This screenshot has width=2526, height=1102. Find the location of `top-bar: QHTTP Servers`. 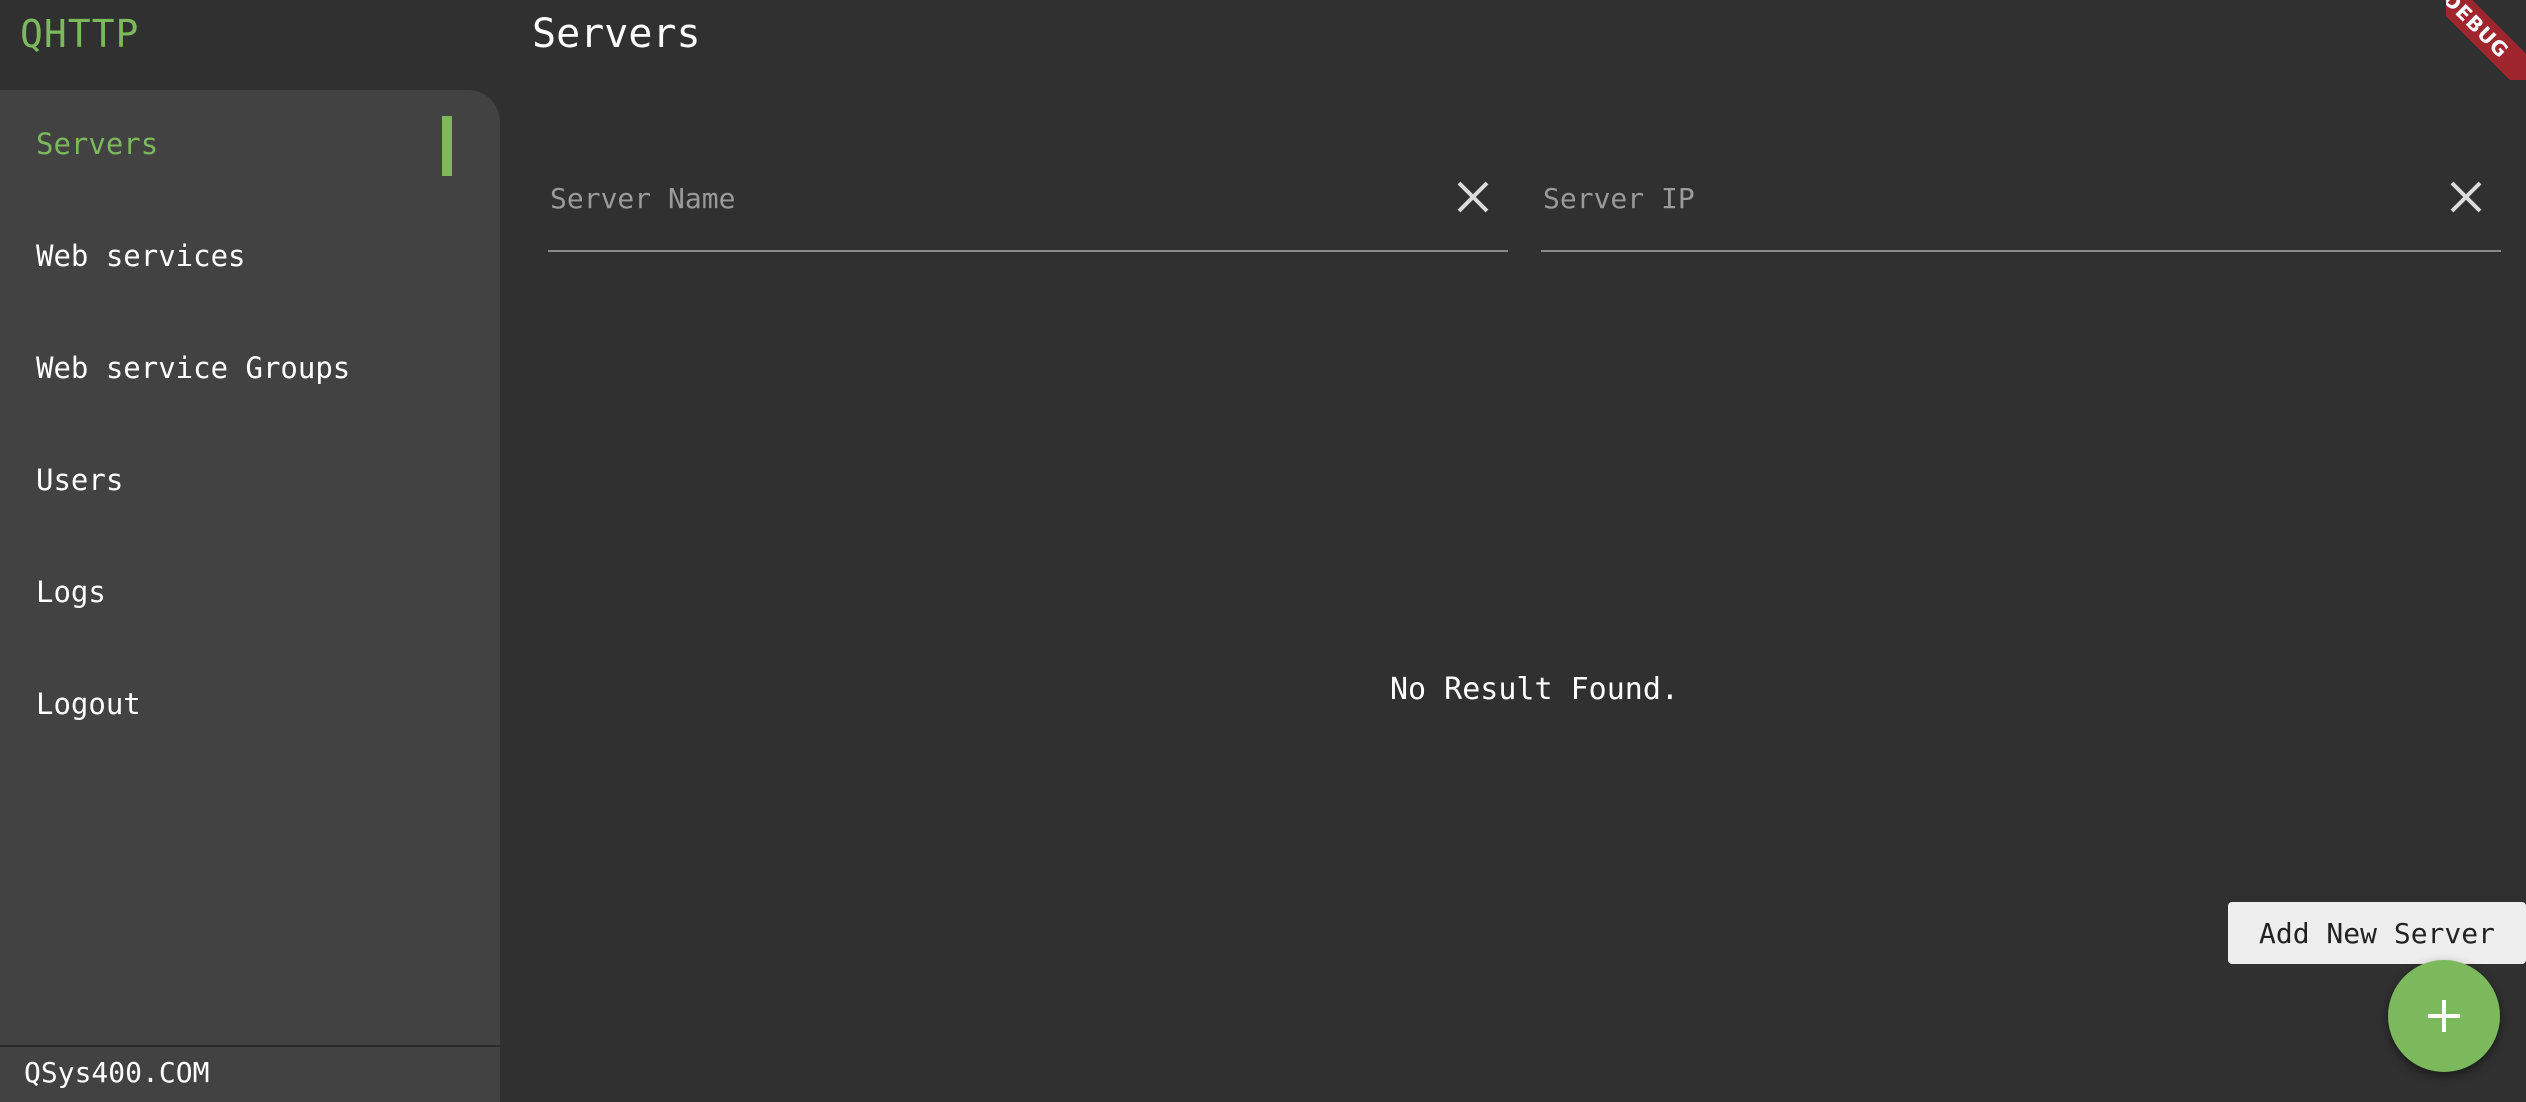

top-bar: QHTTP Servers is located at coordinates (1263, 45).